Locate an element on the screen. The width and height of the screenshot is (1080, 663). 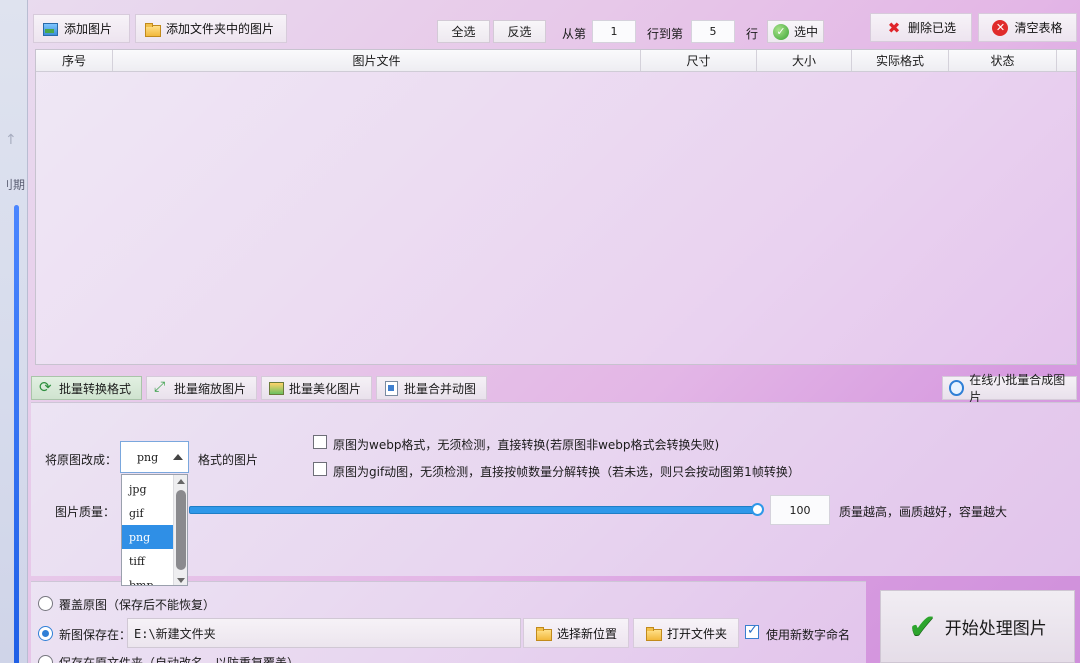
change-to-label: 将原图改成： is located at coordinates (81, 460).